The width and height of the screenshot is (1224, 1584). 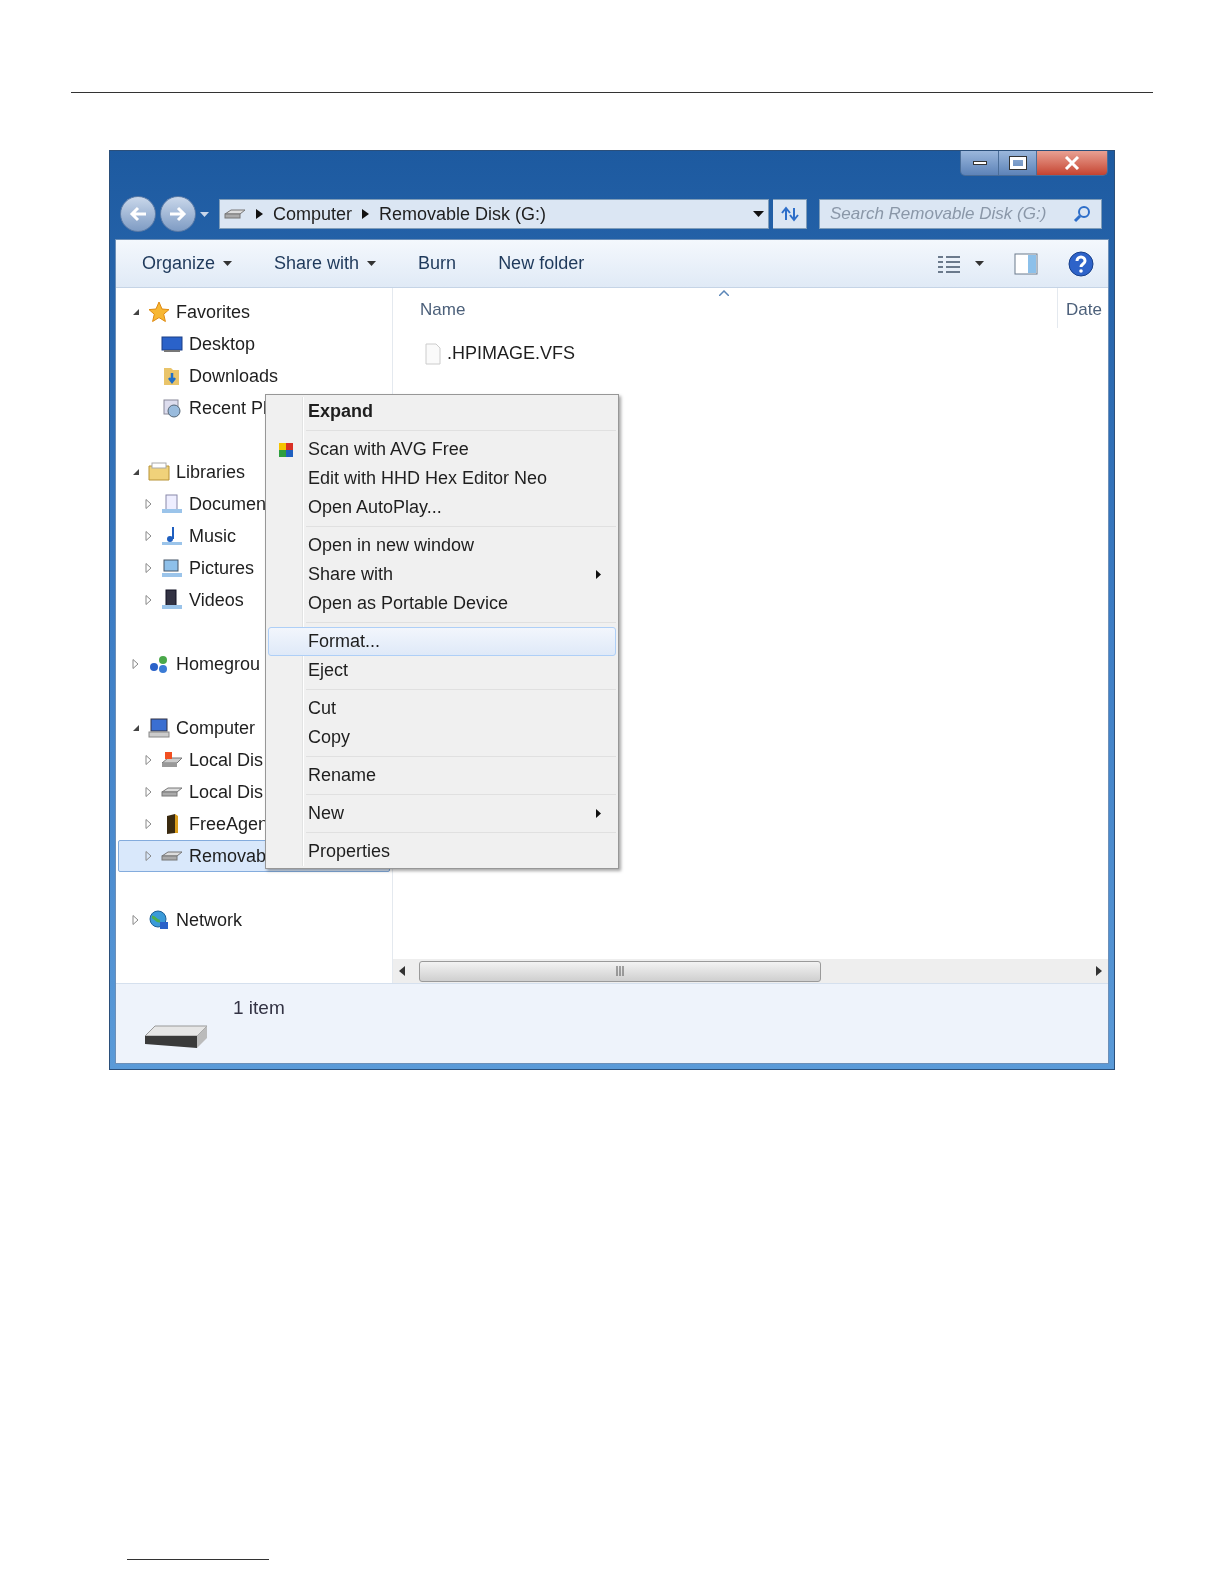 What do you see at coordinates (402, 971) in the screenshot?
I see `scroll-left-icon` at bounding box center [402, 971].